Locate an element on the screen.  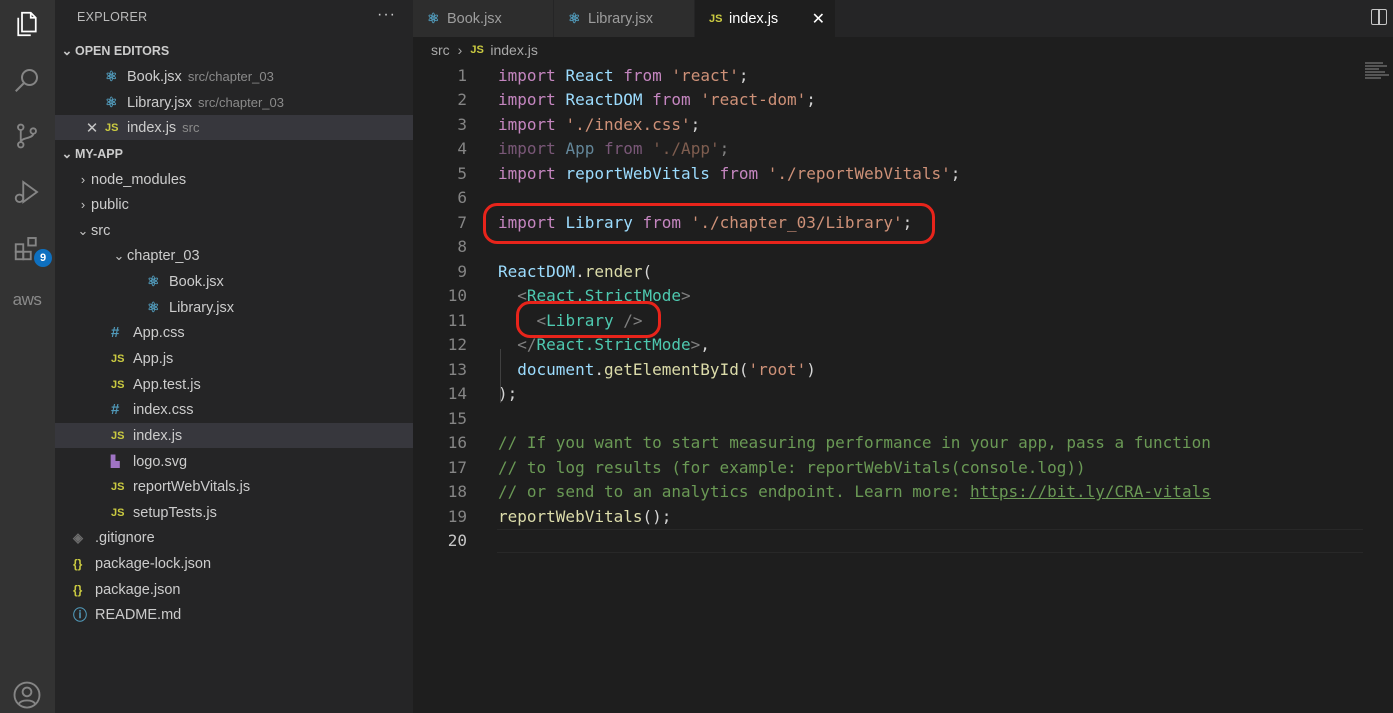
account-icon is located at coordinates (27, 694).